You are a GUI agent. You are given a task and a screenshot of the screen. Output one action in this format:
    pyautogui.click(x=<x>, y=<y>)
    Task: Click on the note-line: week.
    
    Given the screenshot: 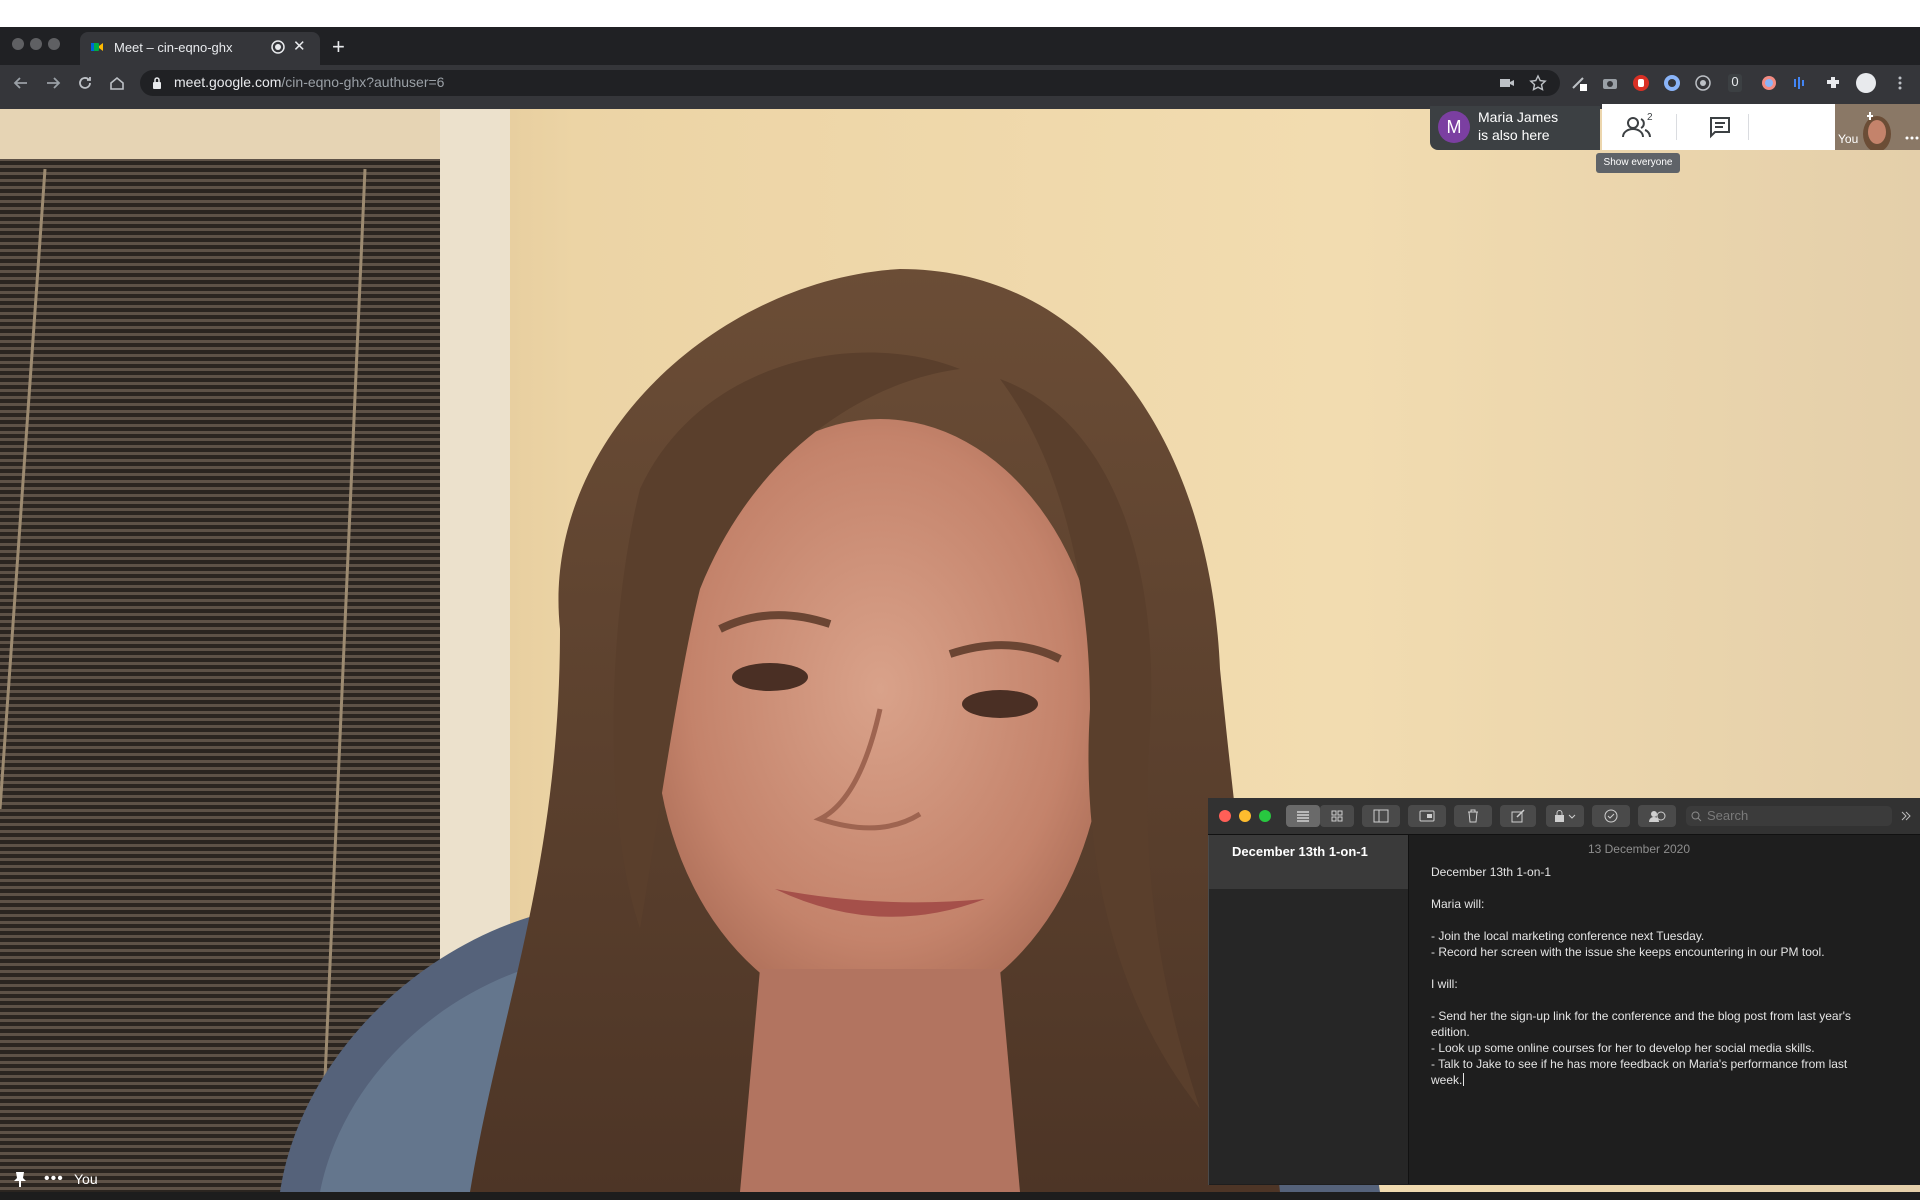 What is the action you would take?
    pyautogui.click(x=1447, y=1080)
    